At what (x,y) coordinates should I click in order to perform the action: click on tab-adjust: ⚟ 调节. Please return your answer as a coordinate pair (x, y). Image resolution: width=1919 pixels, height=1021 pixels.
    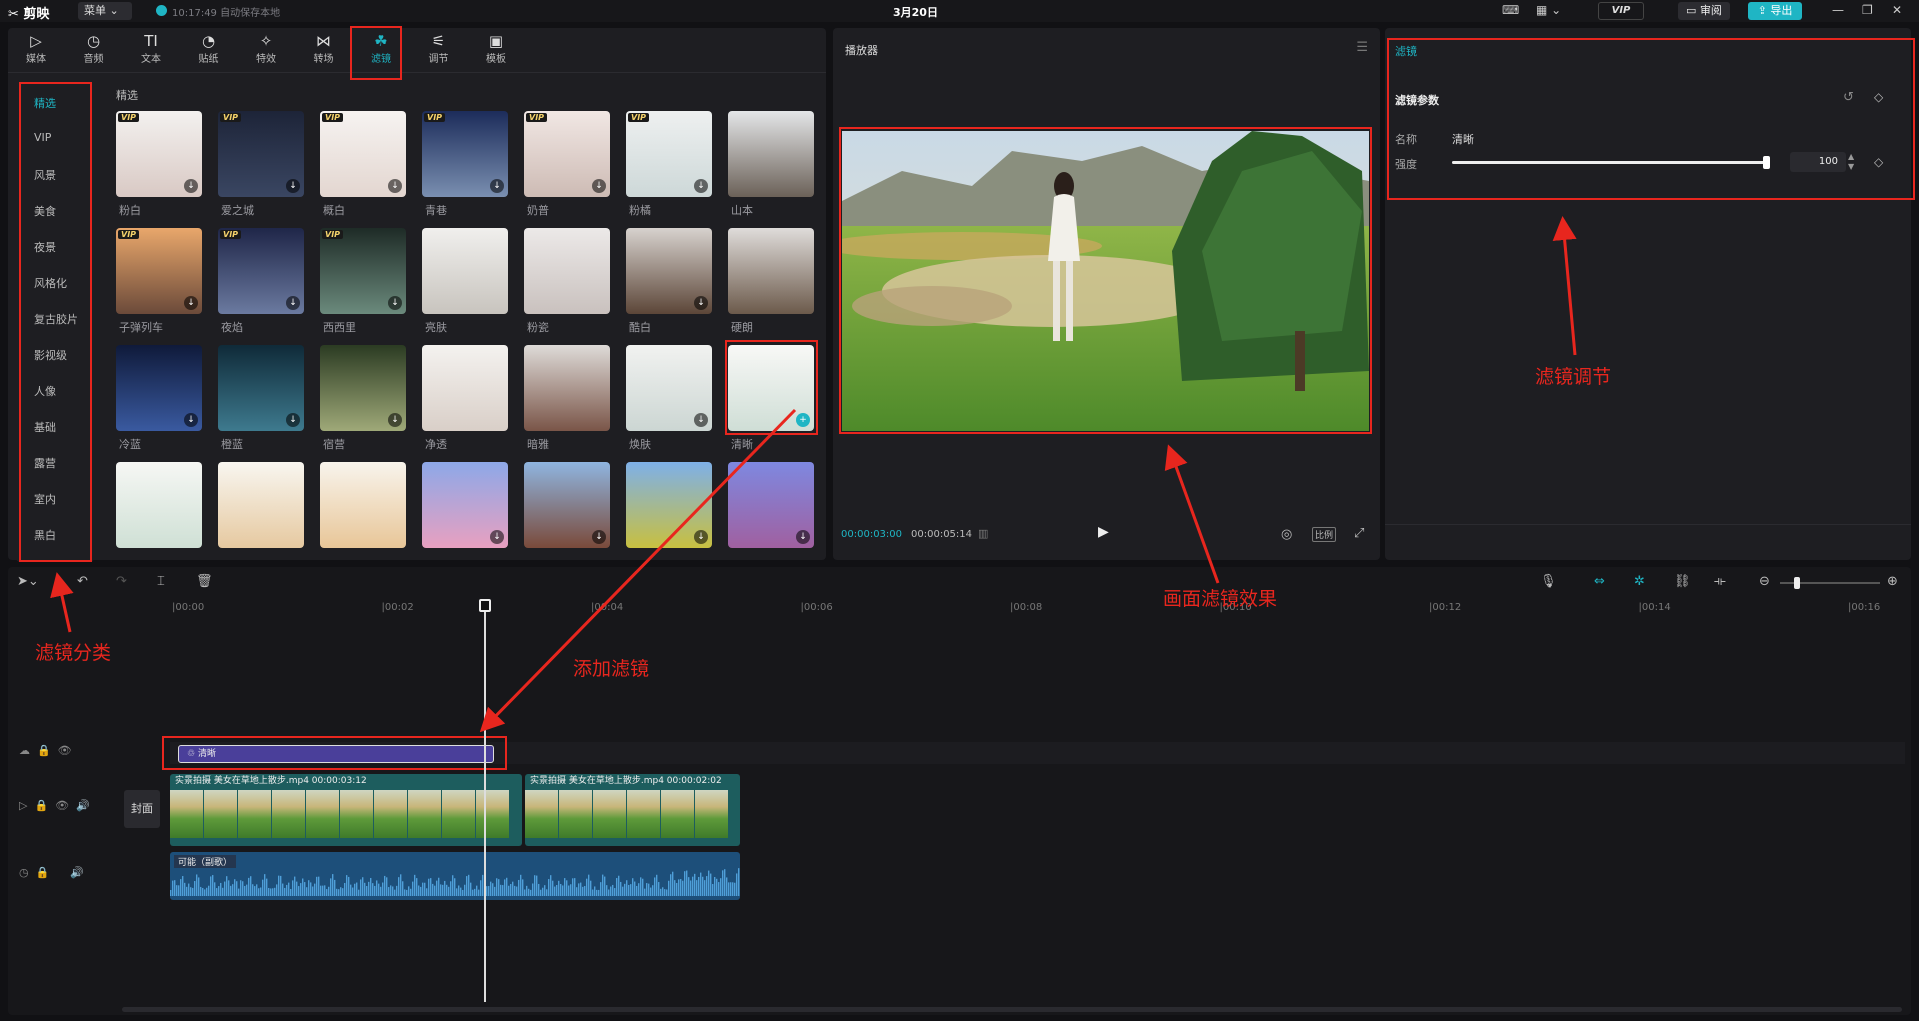
    Looking at the image, I should click on (439, 48).